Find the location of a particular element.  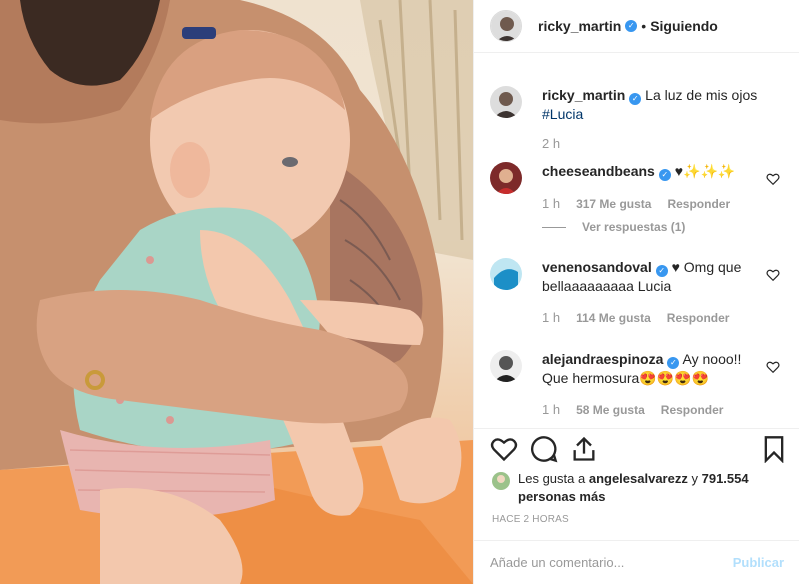

caption-time: 2 h is located at coordinates (551, 143).